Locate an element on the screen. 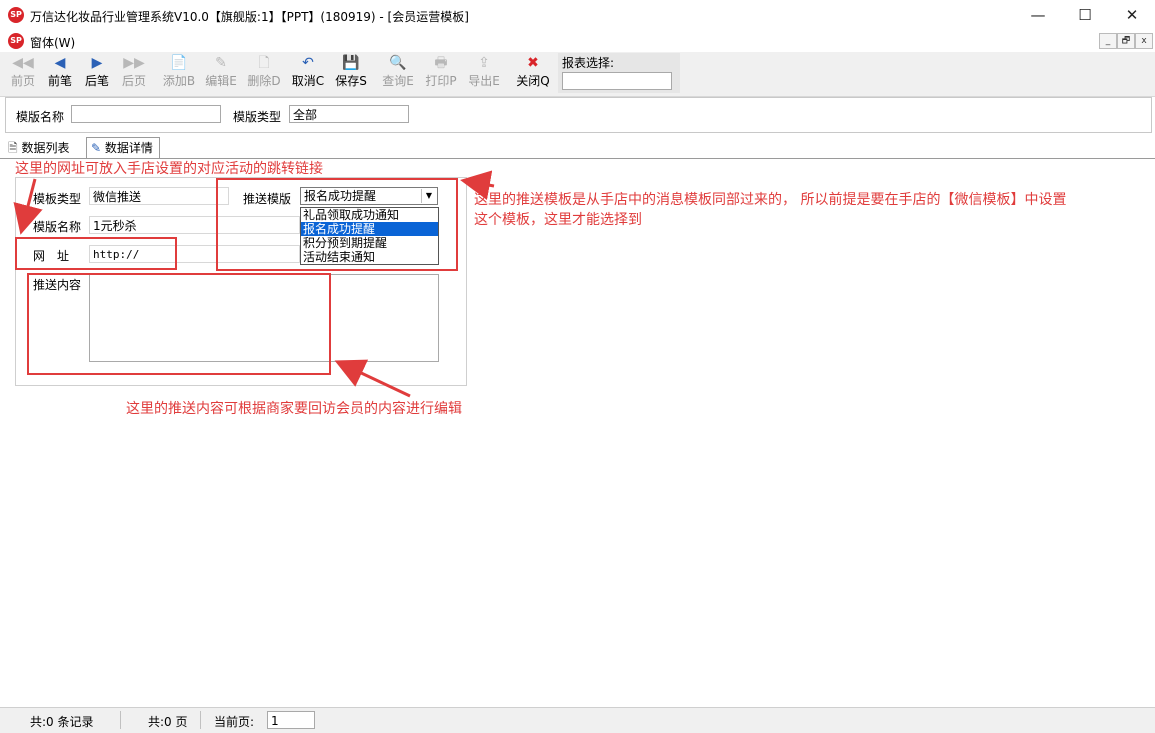  page-count: 共:0 页 is located at coordinates (168, 722).